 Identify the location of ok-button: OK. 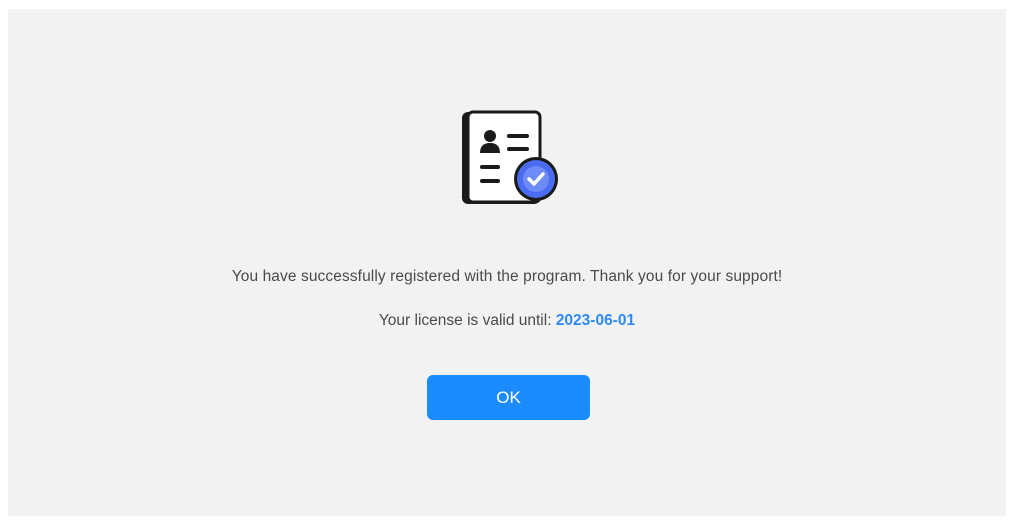
(508, 397).